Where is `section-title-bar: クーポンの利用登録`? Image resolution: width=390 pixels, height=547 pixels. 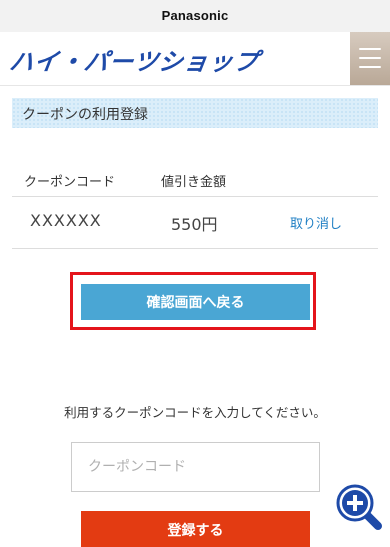 section-title-bar: クーポンの利用登録 is located at coordinates (195, 113).